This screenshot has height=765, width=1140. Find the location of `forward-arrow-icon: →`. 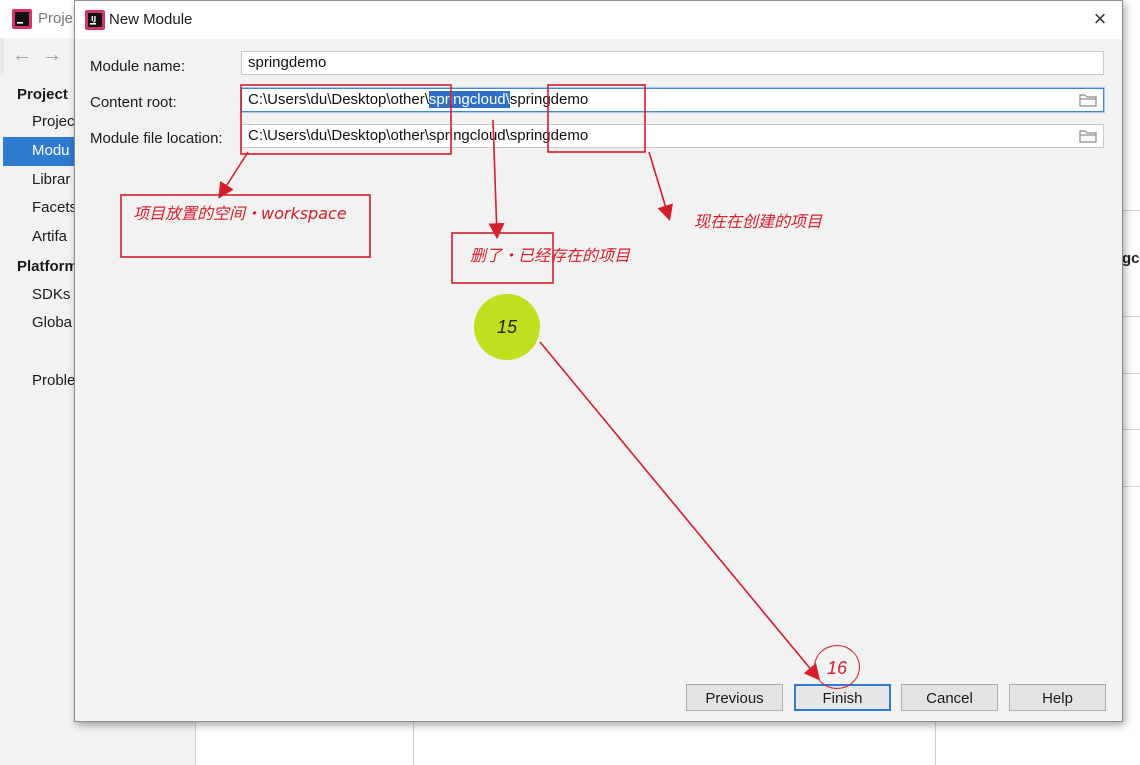

forward-arrow-icon: → is located at coordinates (57, 55).